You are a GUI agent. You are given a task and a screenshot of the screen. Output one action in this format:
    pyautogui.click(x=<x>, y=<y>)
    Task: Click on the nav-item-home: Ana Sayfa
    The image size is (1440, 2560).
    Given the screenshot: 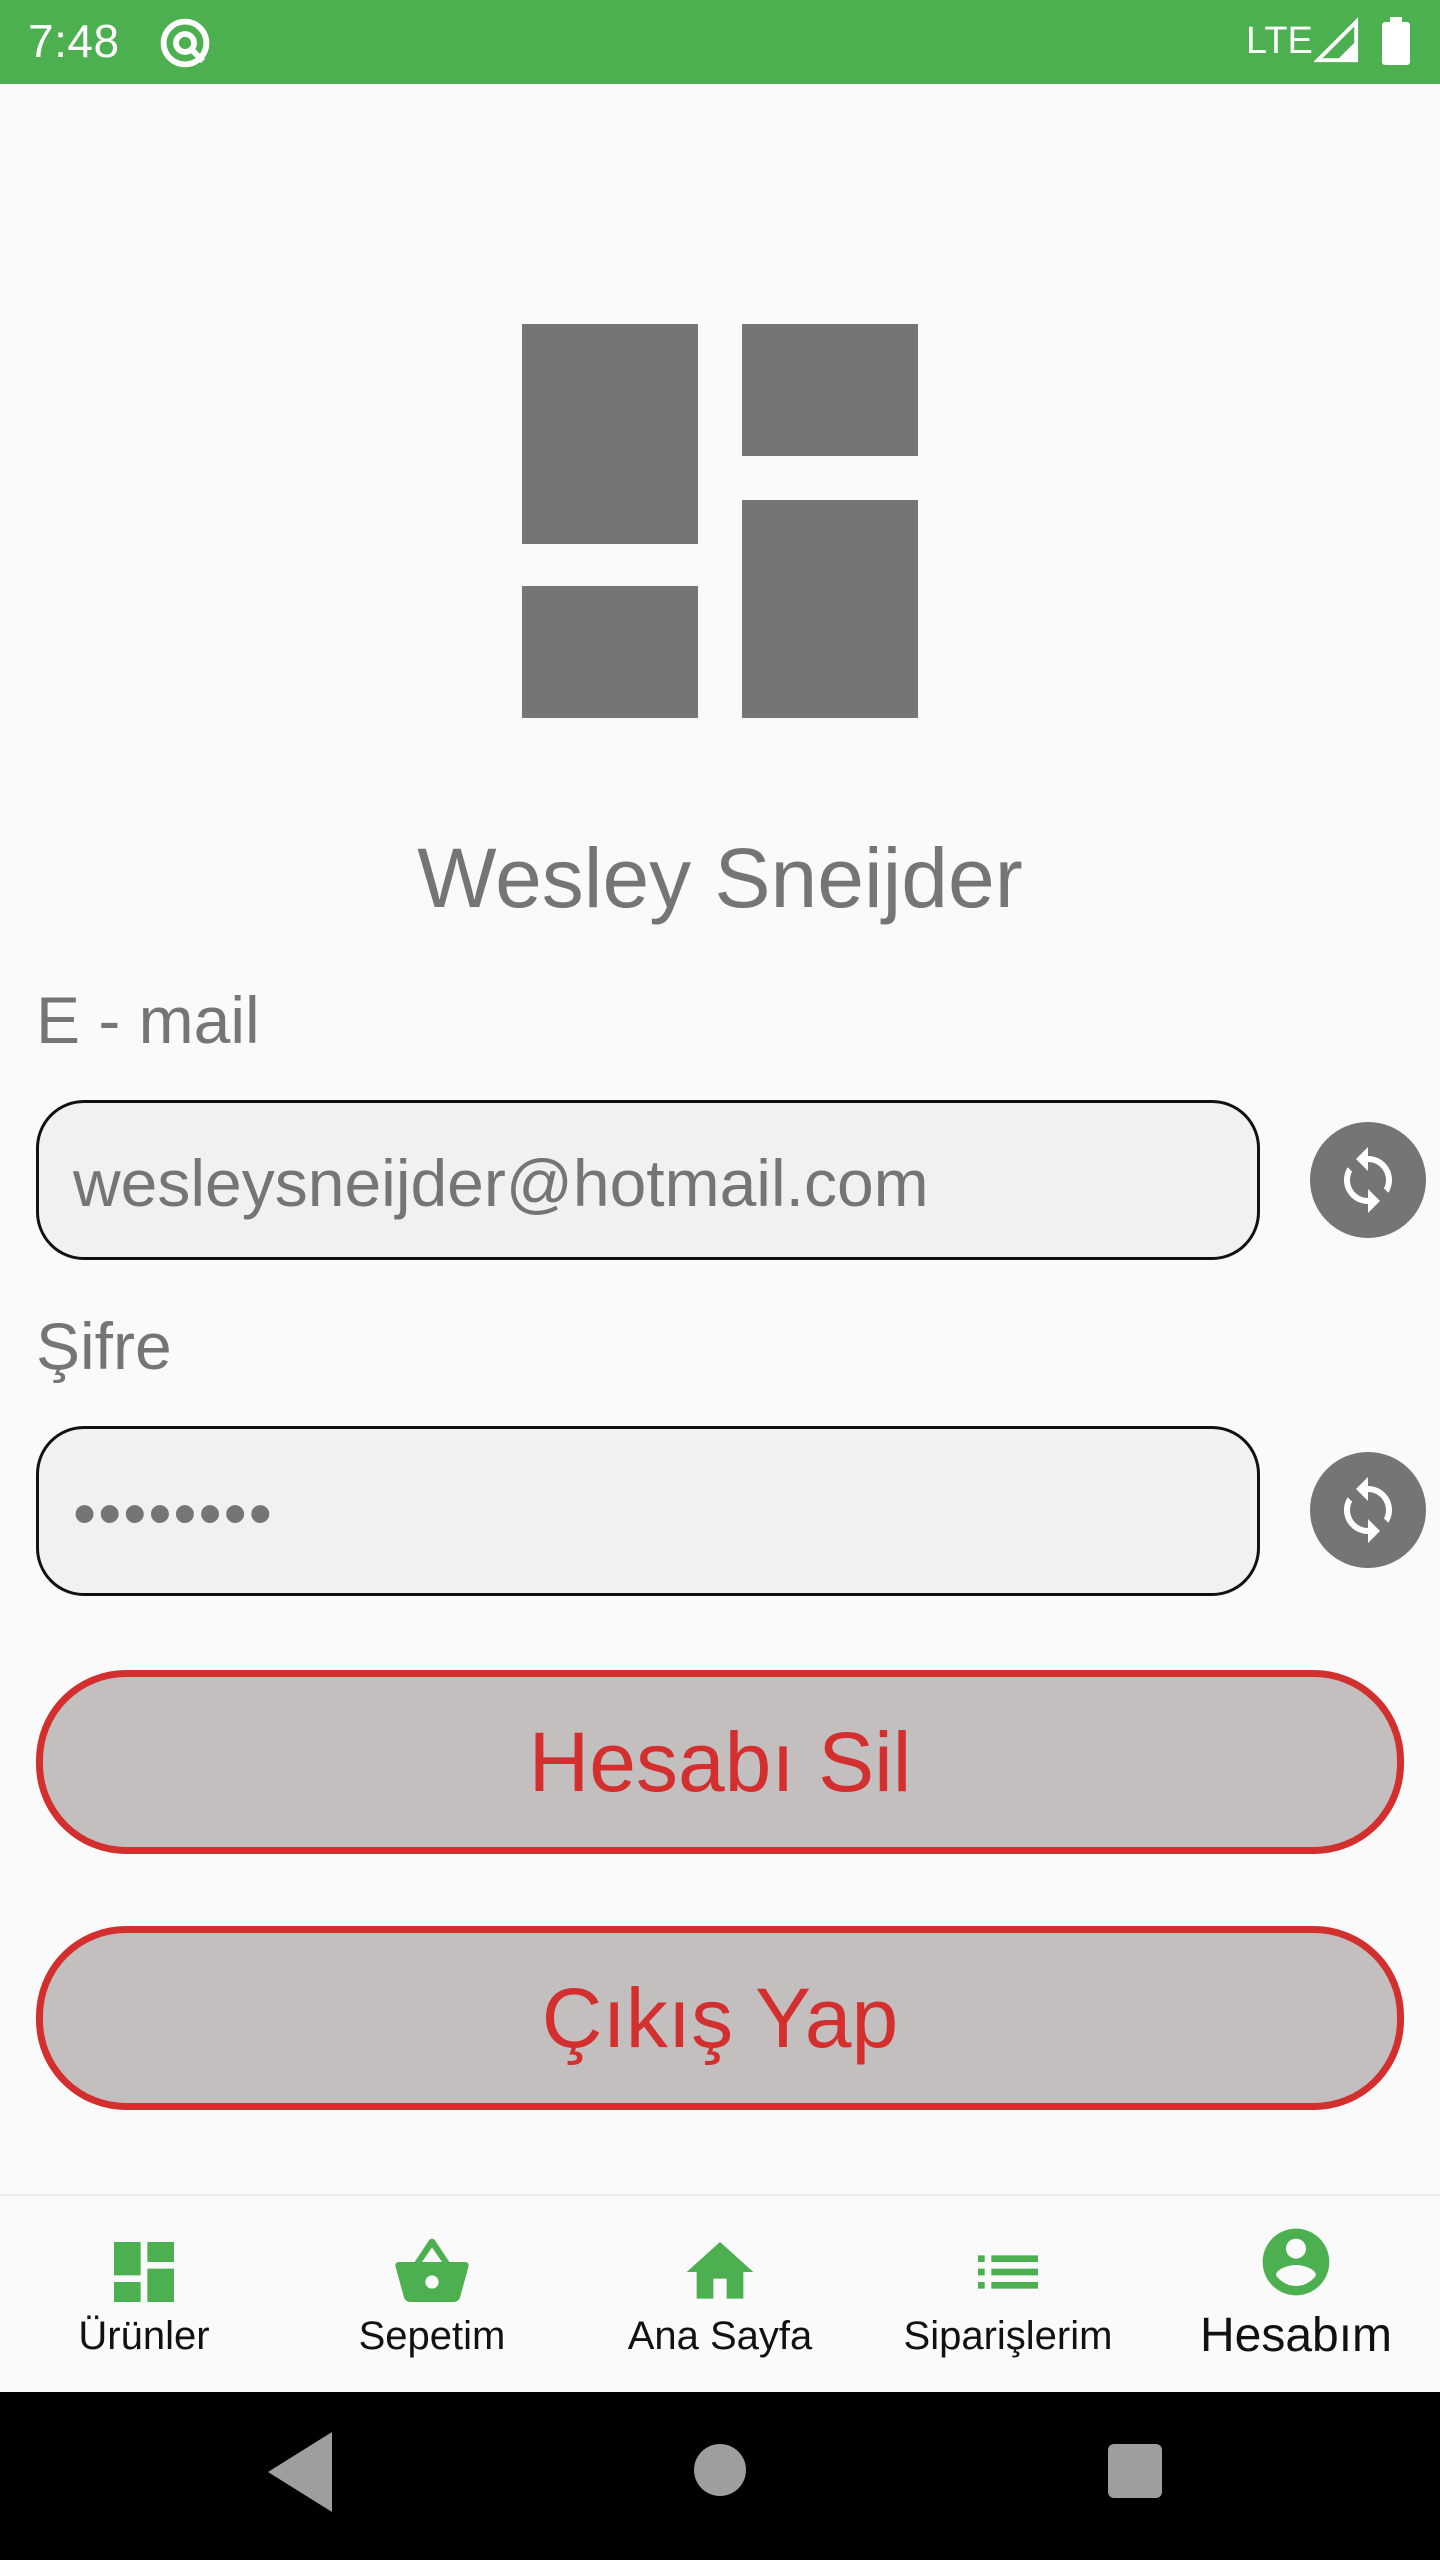 What is the action you would take?
    pyautogui.click(x=720, y=2295)
    